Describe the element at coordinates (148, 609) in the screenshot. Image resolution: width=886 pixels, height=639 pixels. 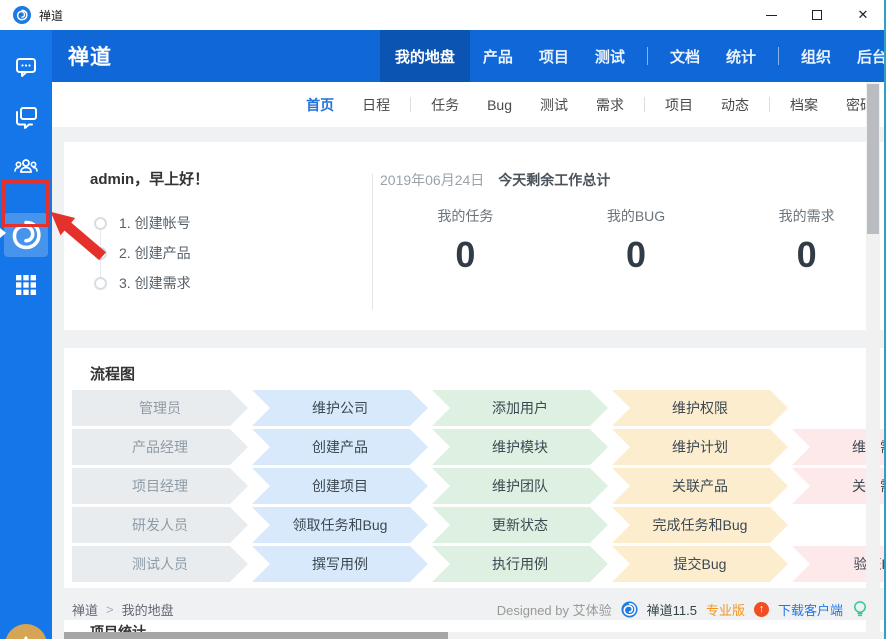
I see `breadcrumb-current: 我的地盘` at that location.